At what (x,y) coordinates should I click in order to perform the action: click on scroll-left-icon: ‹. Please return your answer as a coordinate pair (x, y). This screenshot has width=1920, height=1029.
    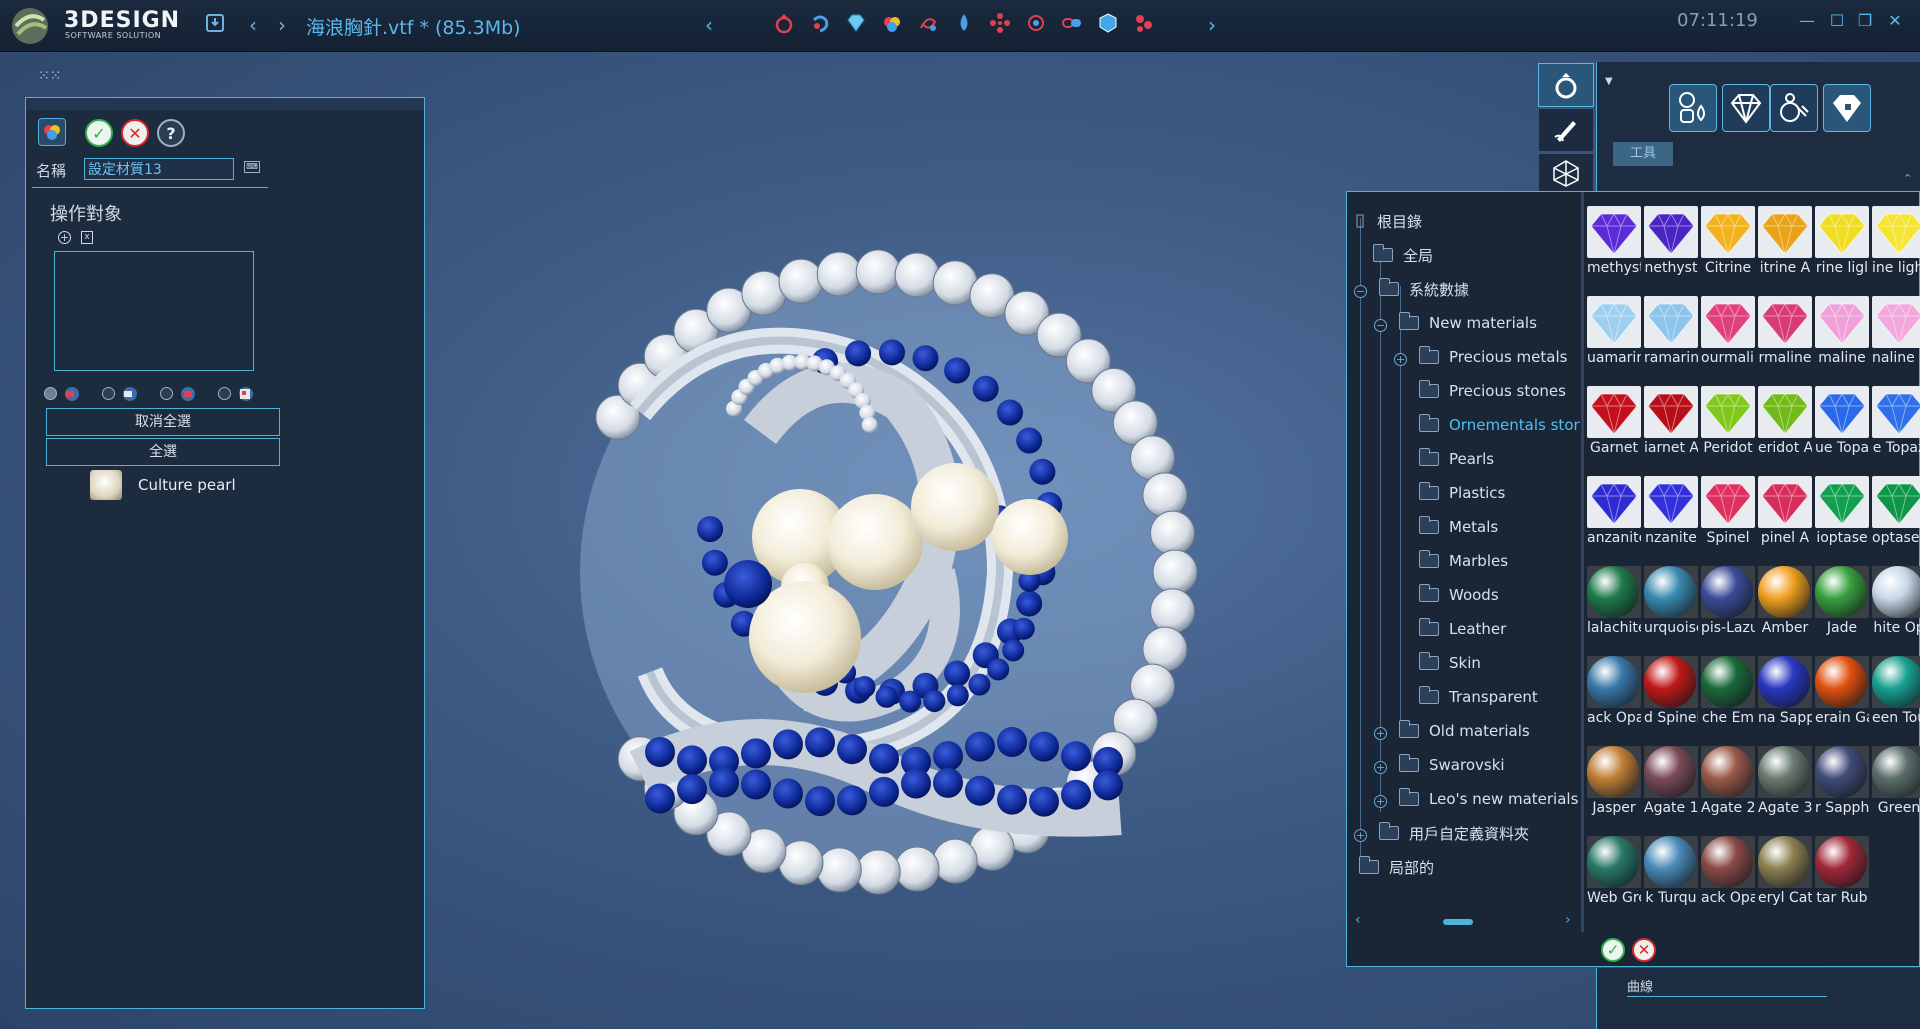
    Looking at the image, I should click on (1358, 920).